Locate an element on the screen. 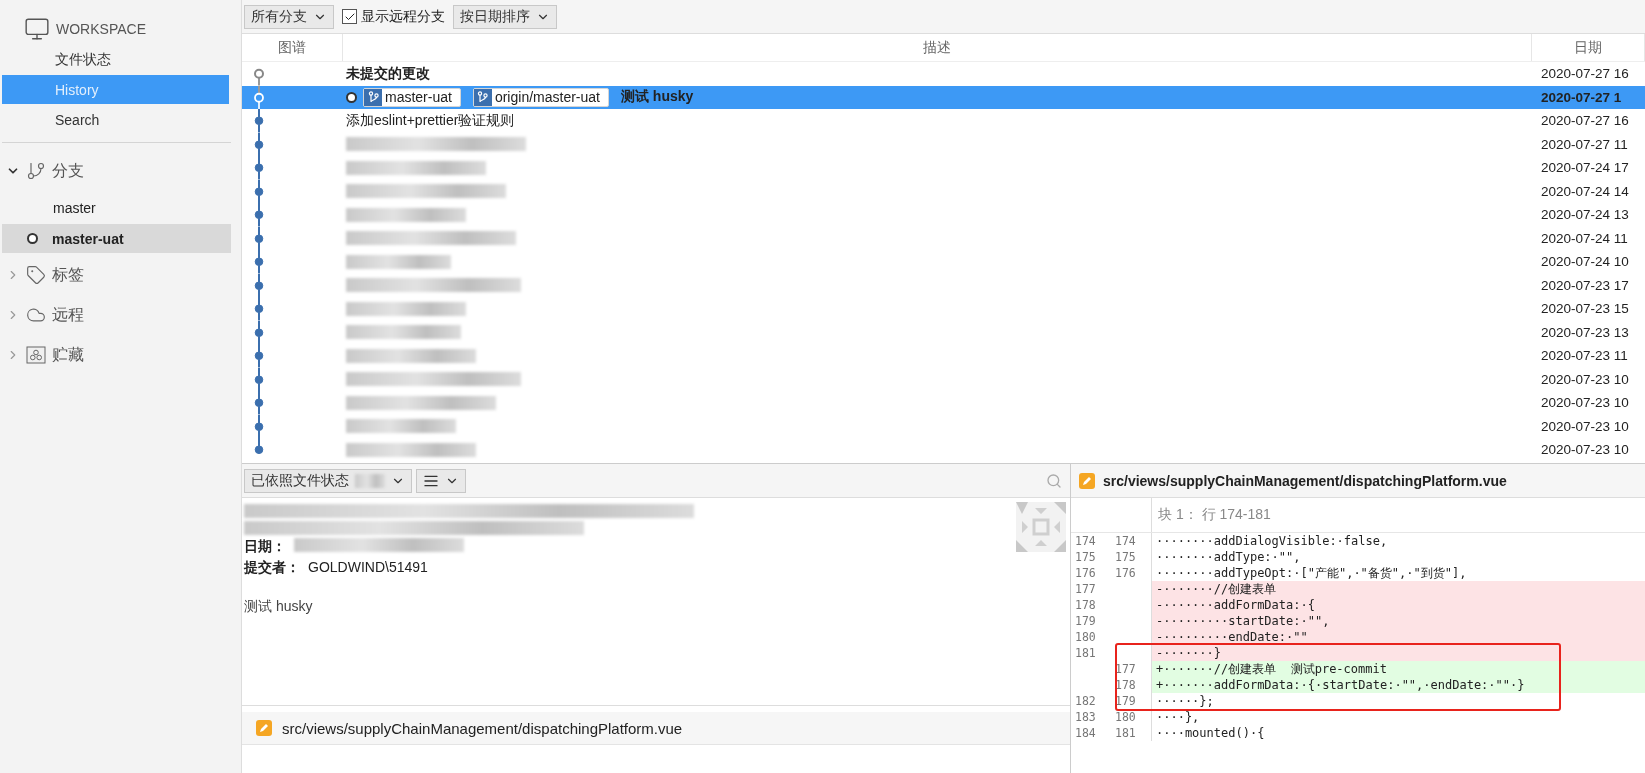 This screenshot has width=1645, height=773. code-line: ····mounted()·{ is located at coordinates (1210, 733).